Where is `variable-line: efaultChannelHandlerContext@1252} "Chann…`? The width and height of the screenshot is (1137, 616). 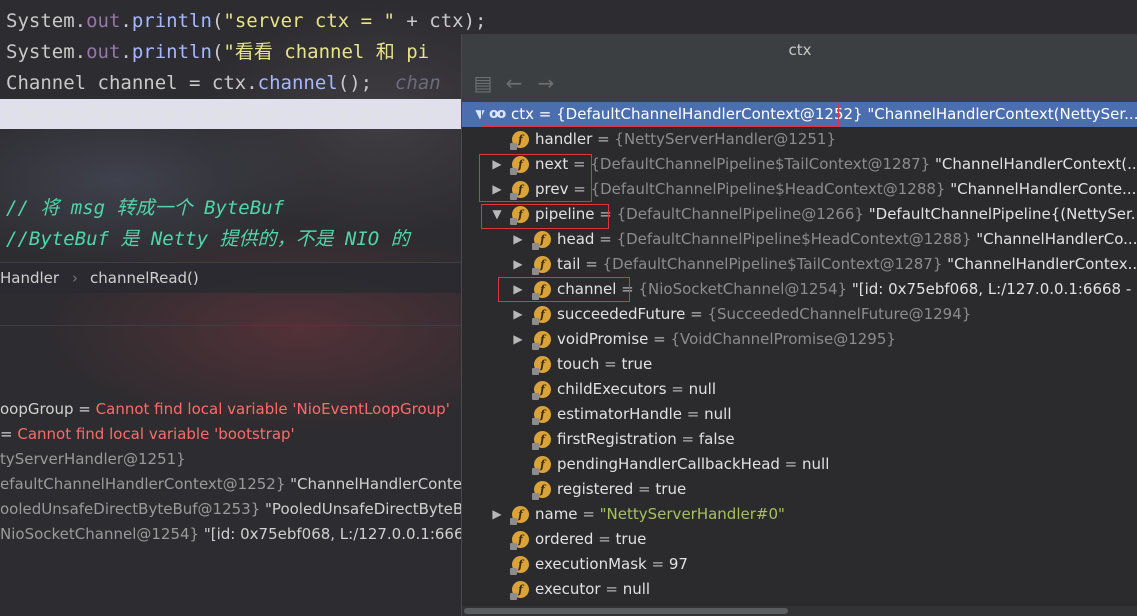 variable-line: efaultChannelHandlerContext@1252} "Chann… is located at coordinates (254, 484).